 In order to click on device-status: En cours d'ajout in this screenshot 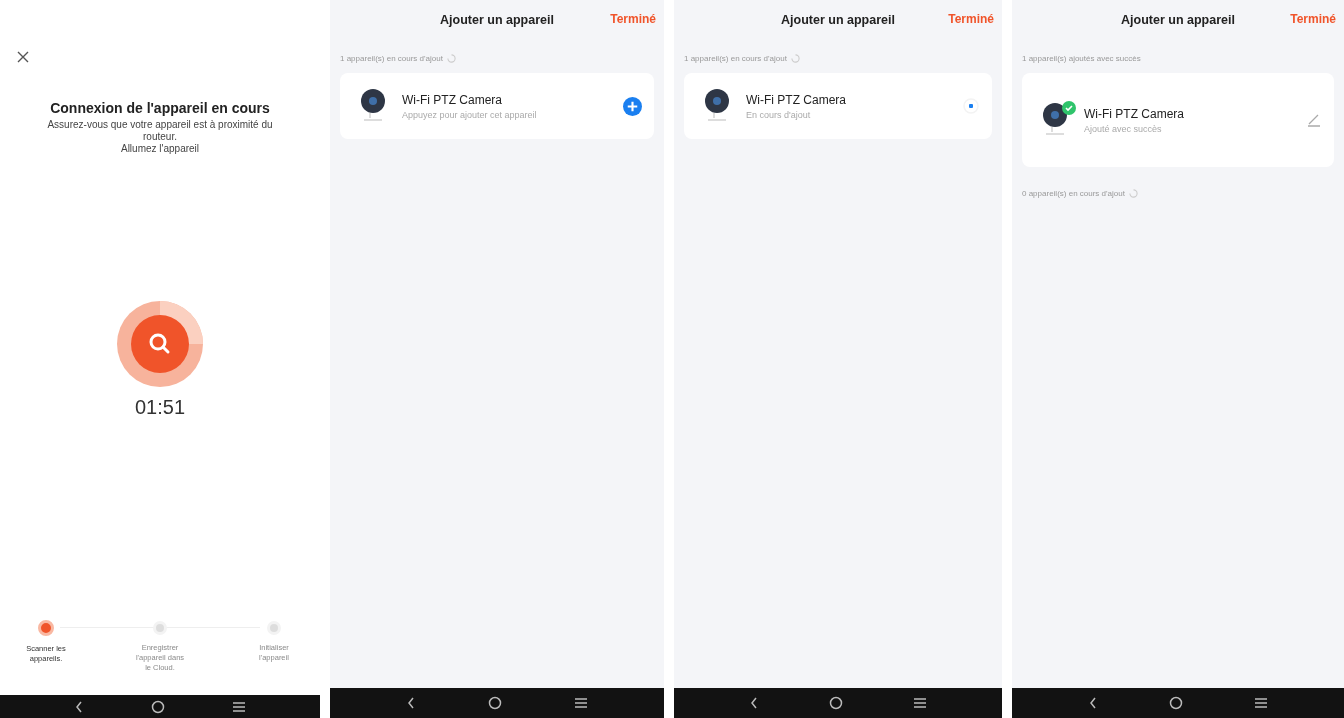, I will do `click(779, 114)`.